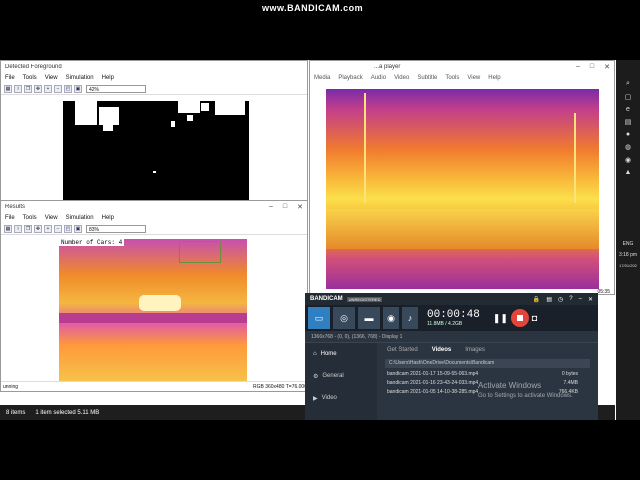 The width and height of the screenshot is (640, 480). Describe the element at coordinates (154, 386) in the screenshot. I see `results-statusbar: unning RGB 360x480 T=76.000` at that location.